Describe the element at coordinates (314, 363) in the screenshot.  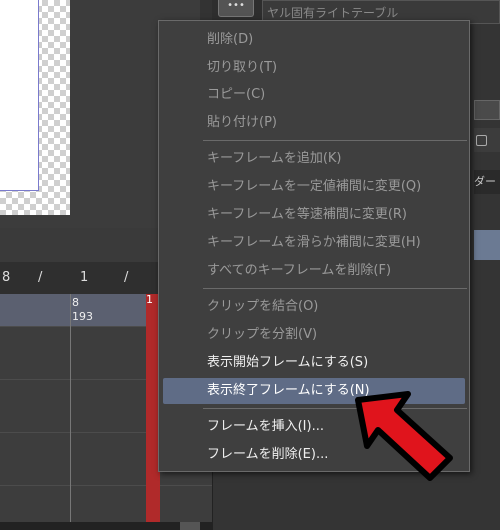
I see `menu-item-set-start-frame: 表示開始フレームにする(S)` at that location.